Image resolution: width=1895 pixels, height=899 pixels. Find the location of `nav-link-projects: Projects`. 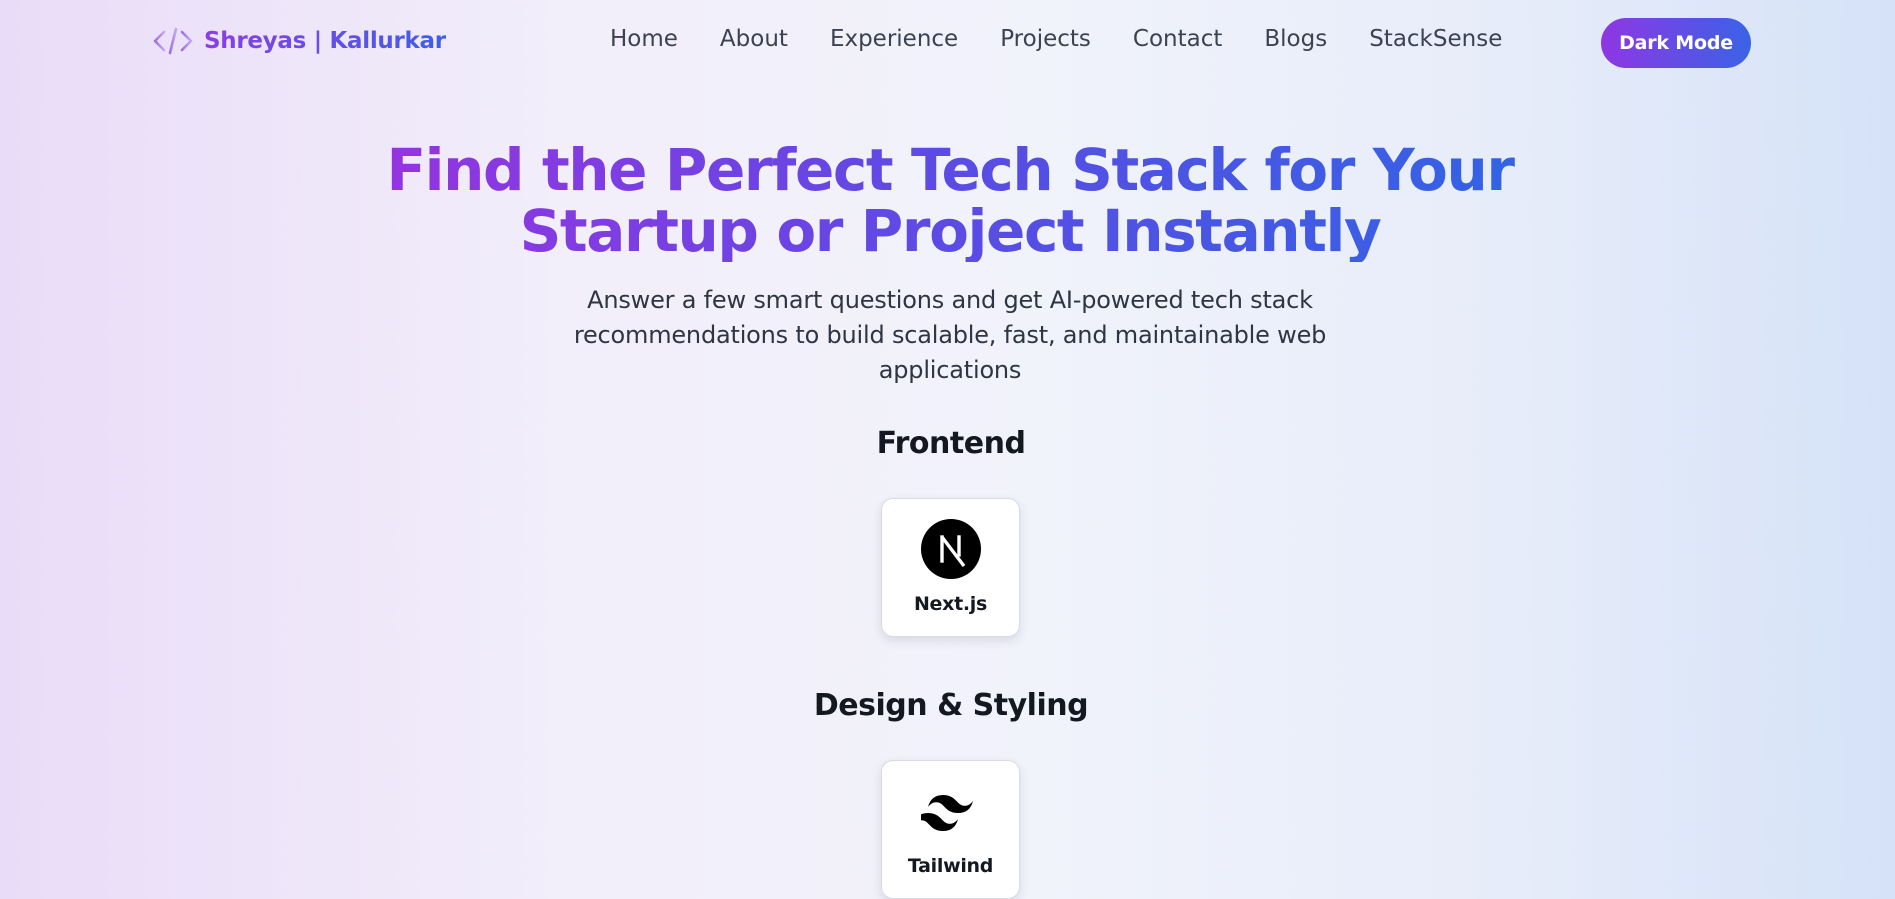

nav-link-projects: Projects is located at coordinates (1045, 39).